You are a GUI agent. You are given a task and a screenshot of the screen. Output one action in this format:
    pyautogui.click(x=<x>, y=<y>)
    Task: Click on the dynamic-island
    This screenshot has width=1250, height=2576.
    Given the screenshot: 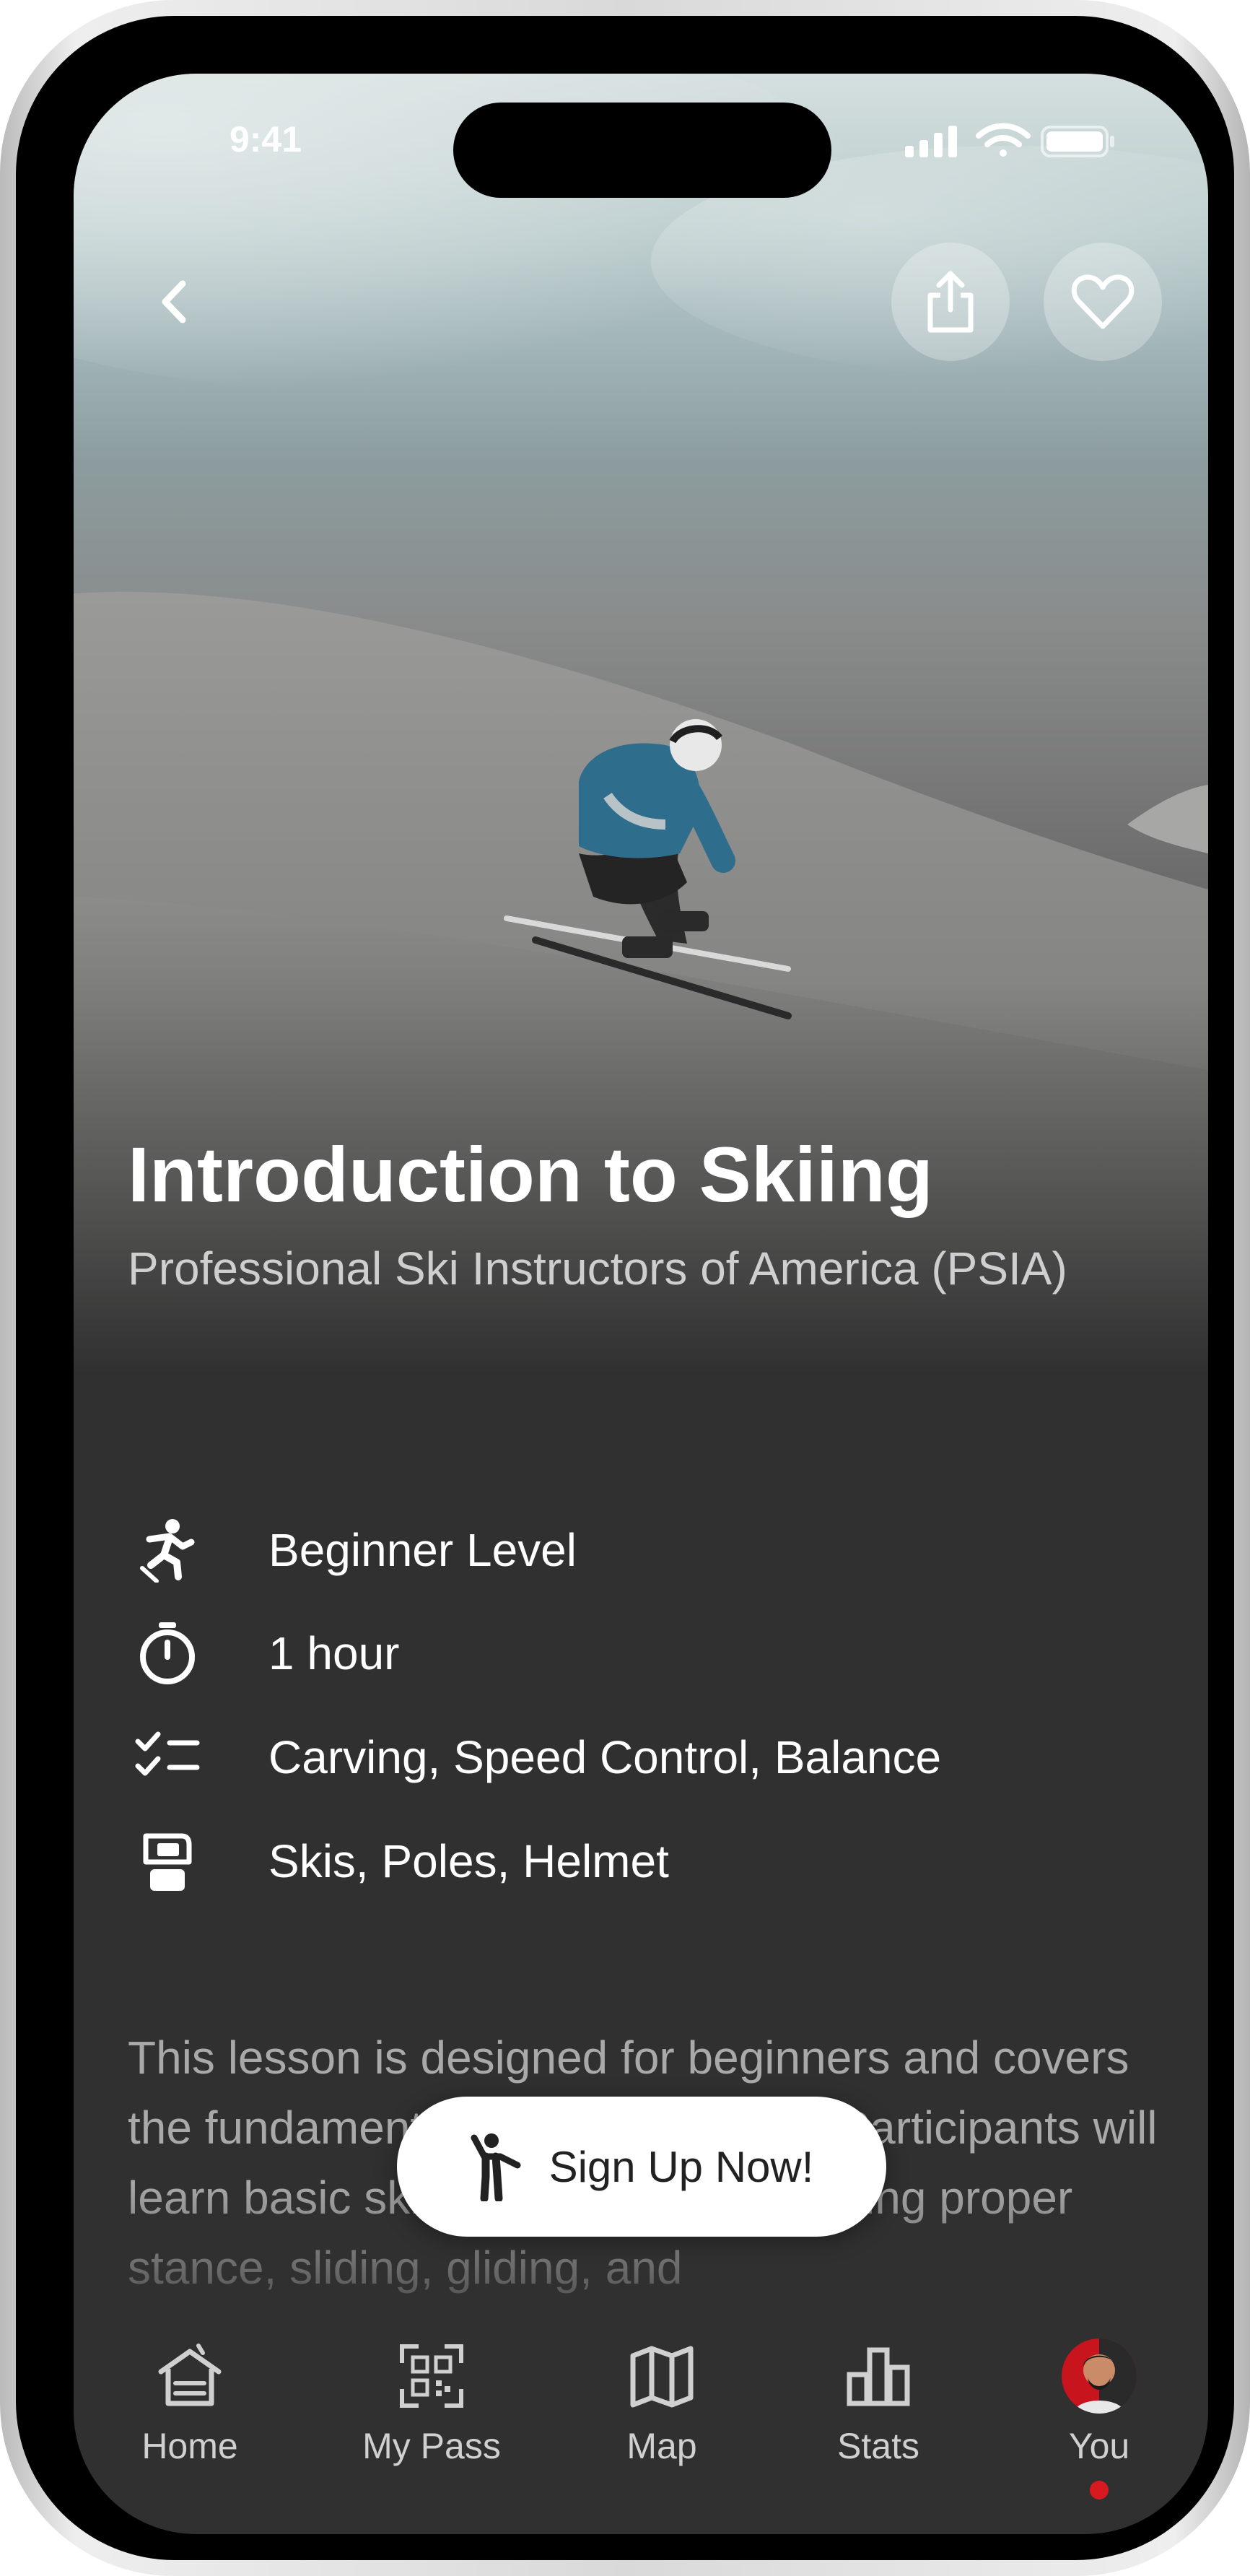 What is the action you would take?
    pyautogui.click(x=642, y=150)
    